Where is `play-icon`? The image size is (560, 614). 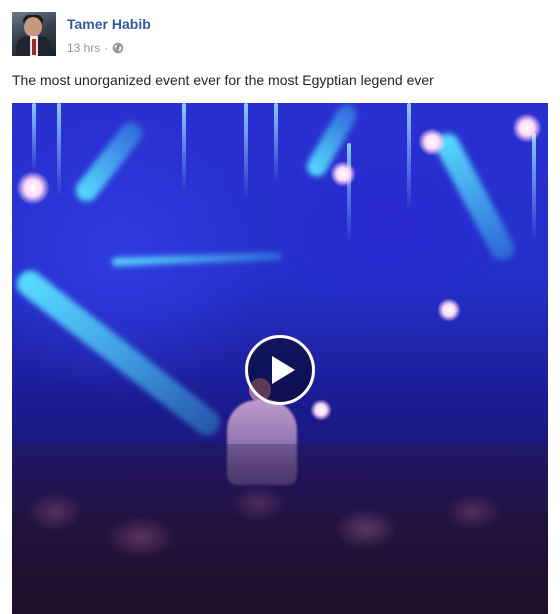 play-icon is located at coordinates (283, 370).